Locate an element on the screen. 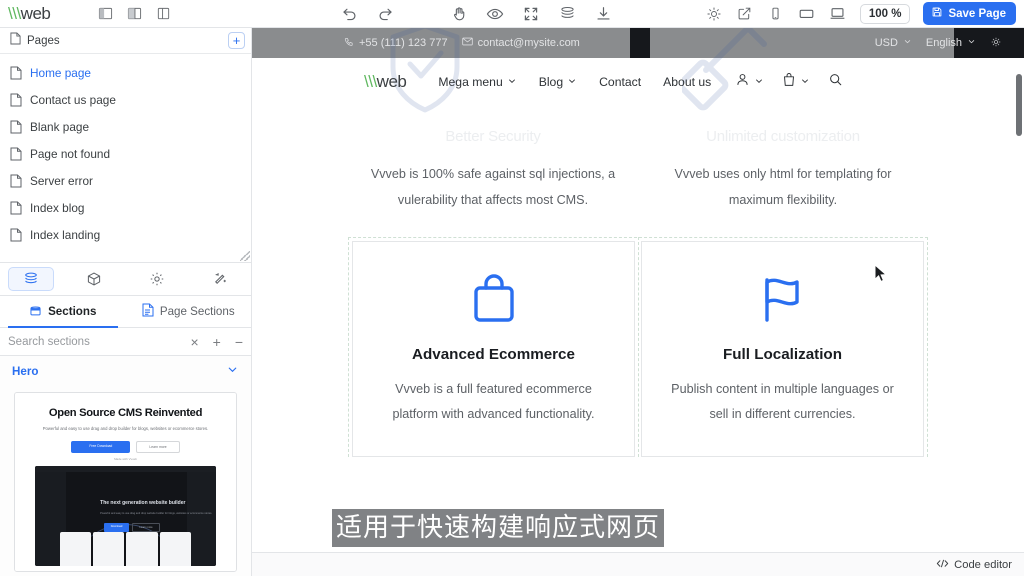  language-selector: English is located at coordinates (951, 43).